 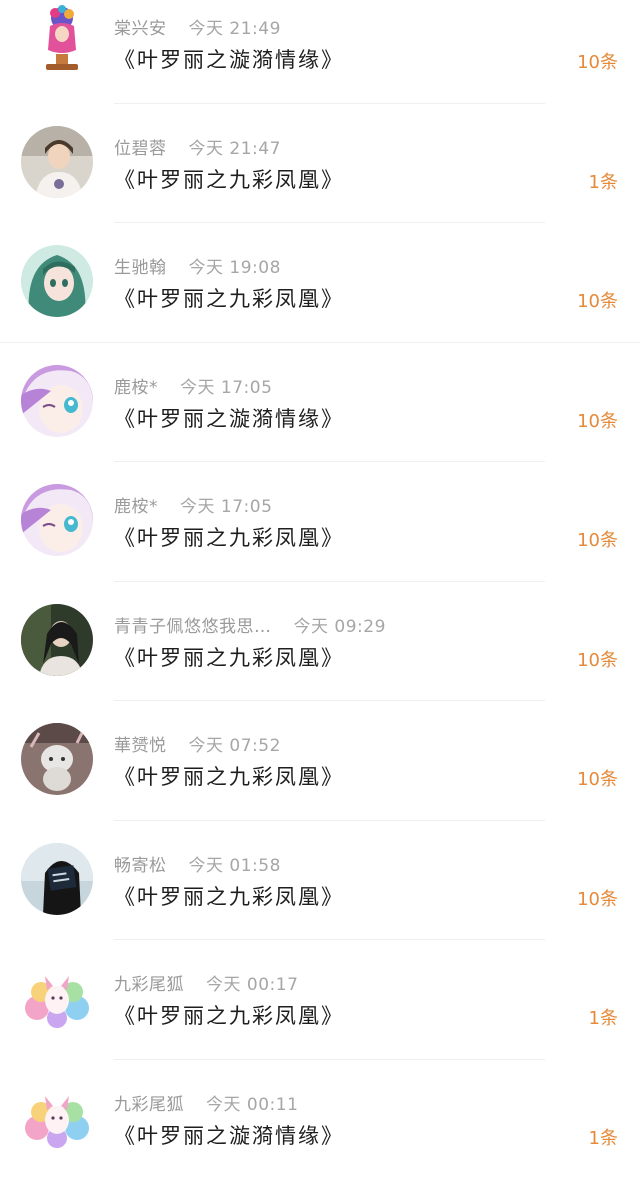 I want to click on list-item: 華赟悦 今天 07:52 《叶罗丽之九彩凤凰》 10条, so click(x=320, y=777).